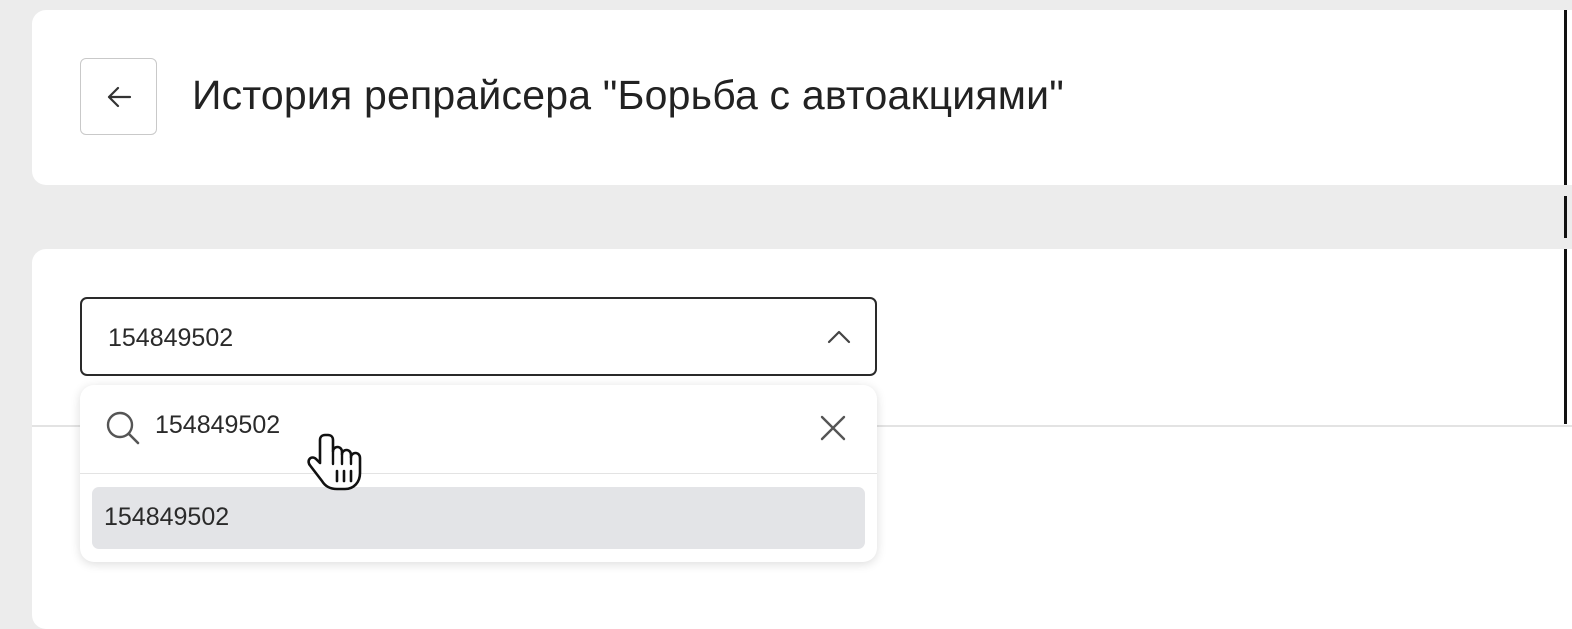  What do you see at coordinates (167, 517) in the screenshot?
I see `option-label: 154849502` at bounding box center [167, 517].